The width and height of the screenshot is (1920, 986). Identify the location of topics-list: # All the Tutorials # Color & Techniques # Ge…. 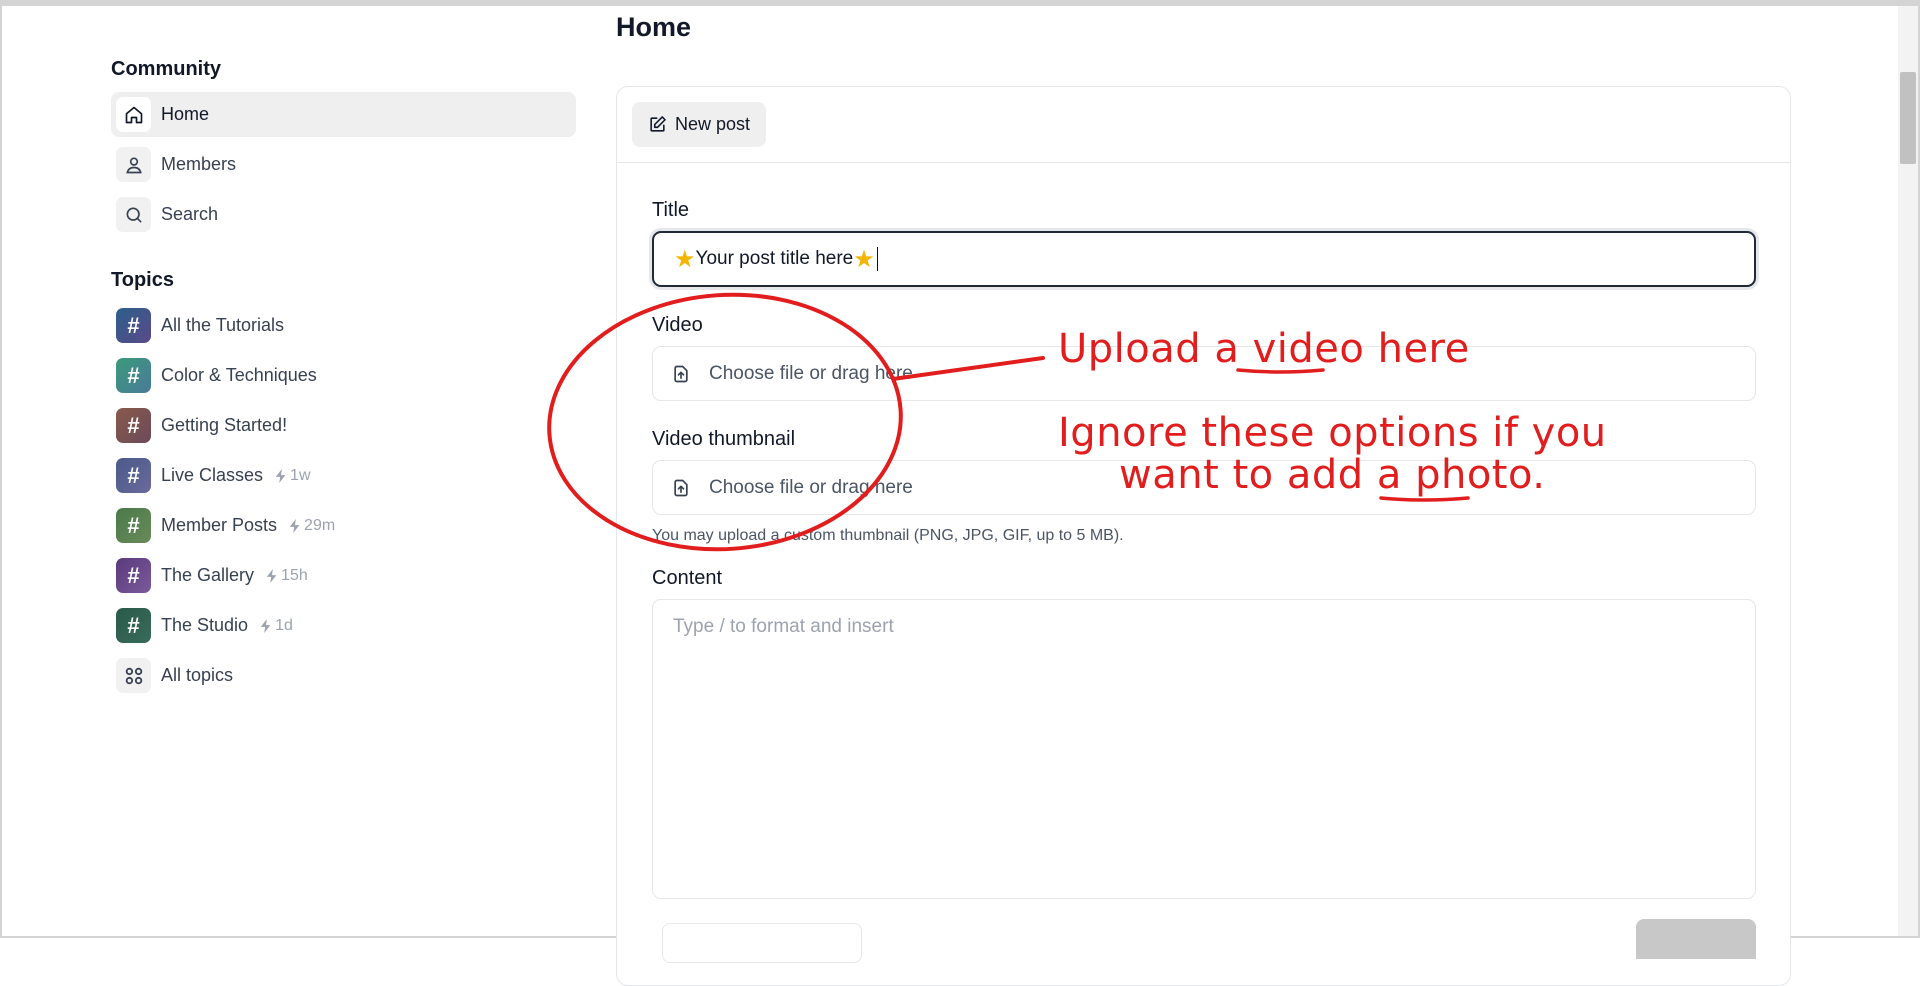
(343, 475).